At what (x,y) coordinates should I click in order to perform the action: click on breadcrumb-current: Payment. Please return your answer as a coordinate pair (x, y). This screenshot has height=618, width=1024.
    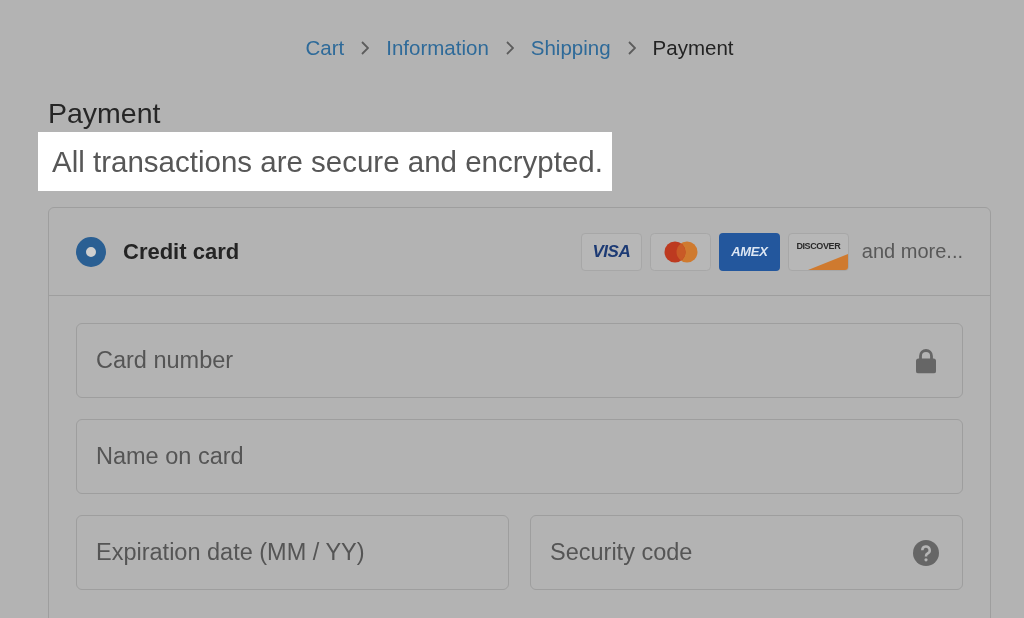
    Looking at the image, I should click on (693, 48).